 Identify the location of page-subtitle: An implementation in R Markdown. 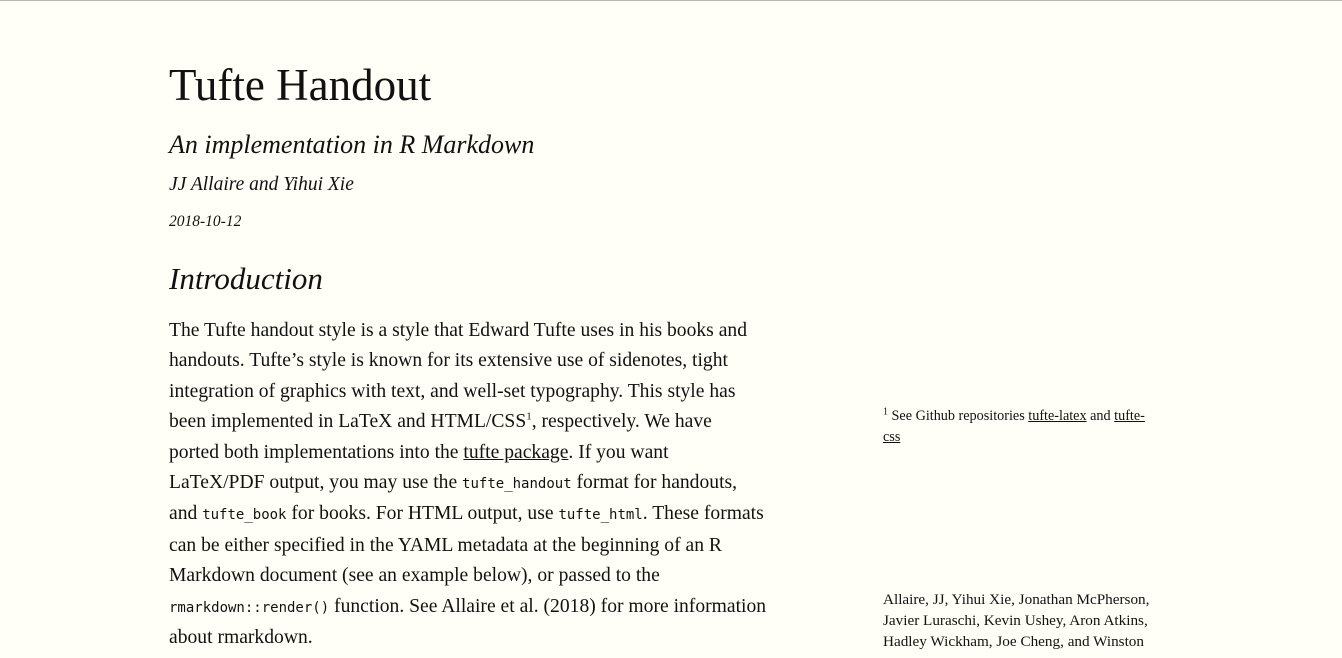
(352, 144).